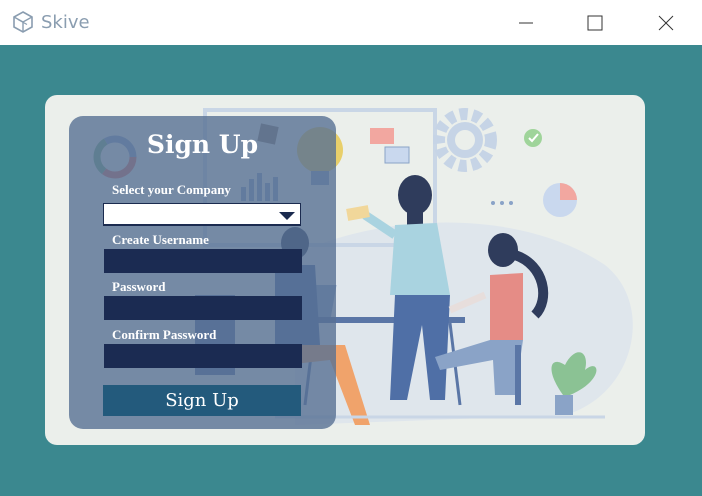  What do you see at coordinates (164, 334) in the screenshot?
I see `confirm-password-label: Confirm Password` at bounding box center [164, 334].